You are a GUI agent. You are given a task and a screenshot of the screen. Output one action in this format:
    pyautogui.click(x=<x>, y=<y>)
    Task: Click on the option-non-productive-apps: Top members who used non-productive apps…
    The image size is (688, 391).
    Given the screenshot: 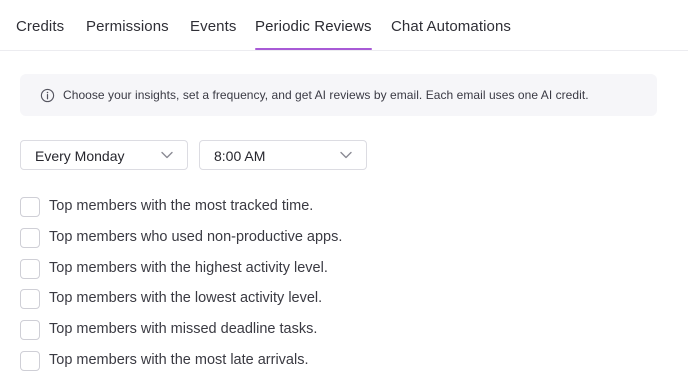 What is the action you would take?
    pyautogui.click(x=230, y=238)
    